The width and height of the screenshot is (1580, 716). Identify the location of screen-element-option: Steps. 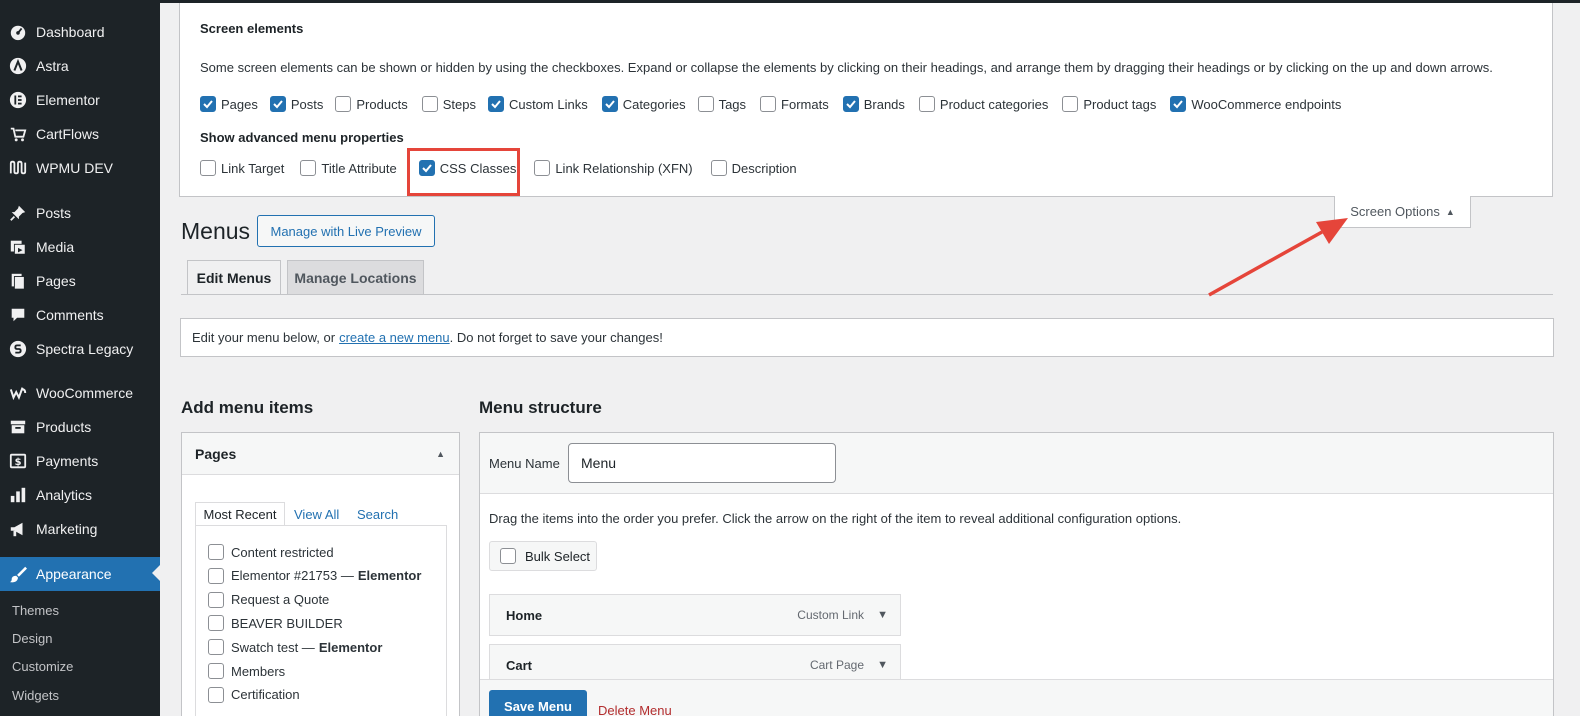
(448, 104).